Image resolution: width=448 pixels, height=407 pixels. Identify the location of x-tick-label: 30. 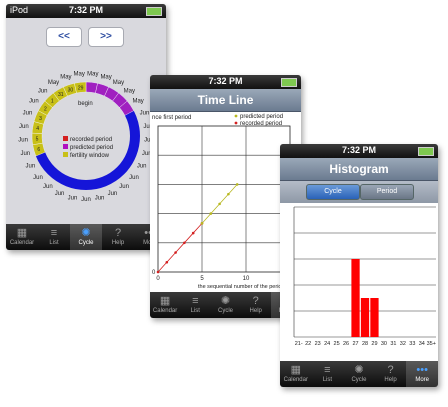
(384, 344).